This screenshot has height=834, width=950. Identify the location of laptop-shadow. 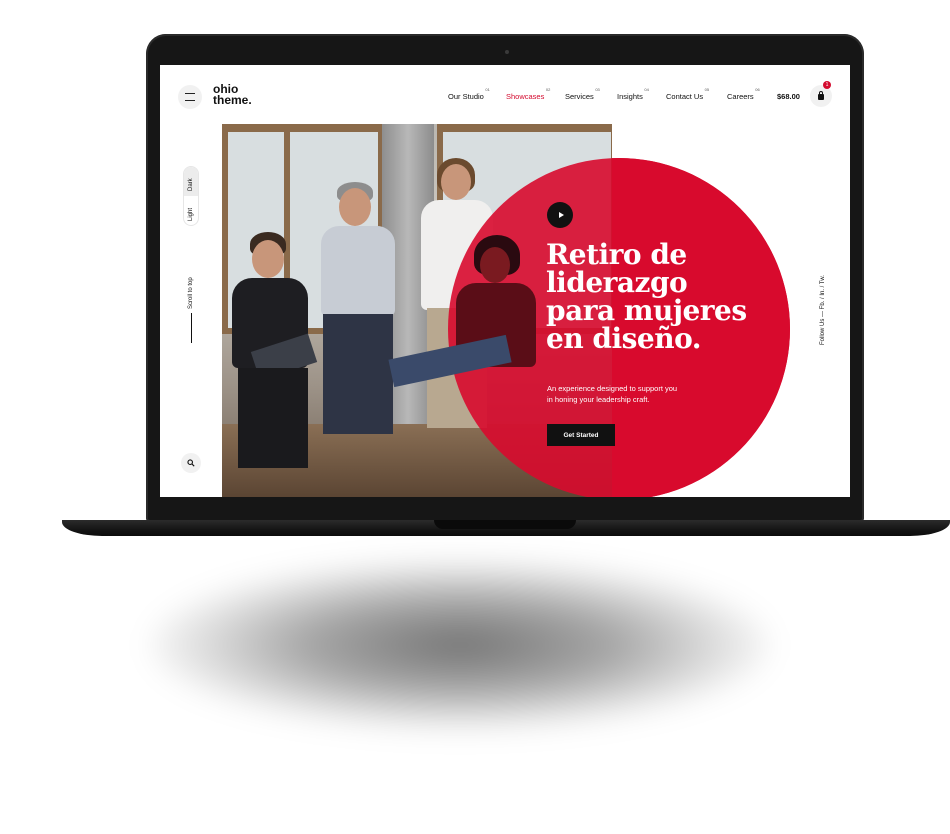
(460, 645).